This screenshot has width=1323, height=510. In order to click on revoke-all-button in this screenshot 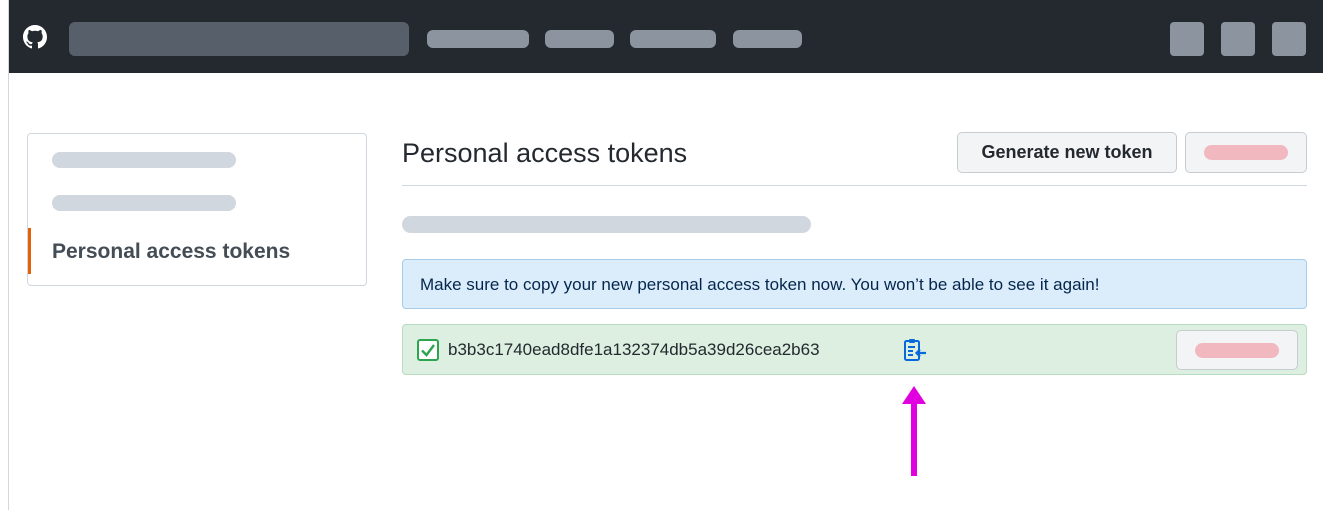, I will do `click(1246, 152)`.